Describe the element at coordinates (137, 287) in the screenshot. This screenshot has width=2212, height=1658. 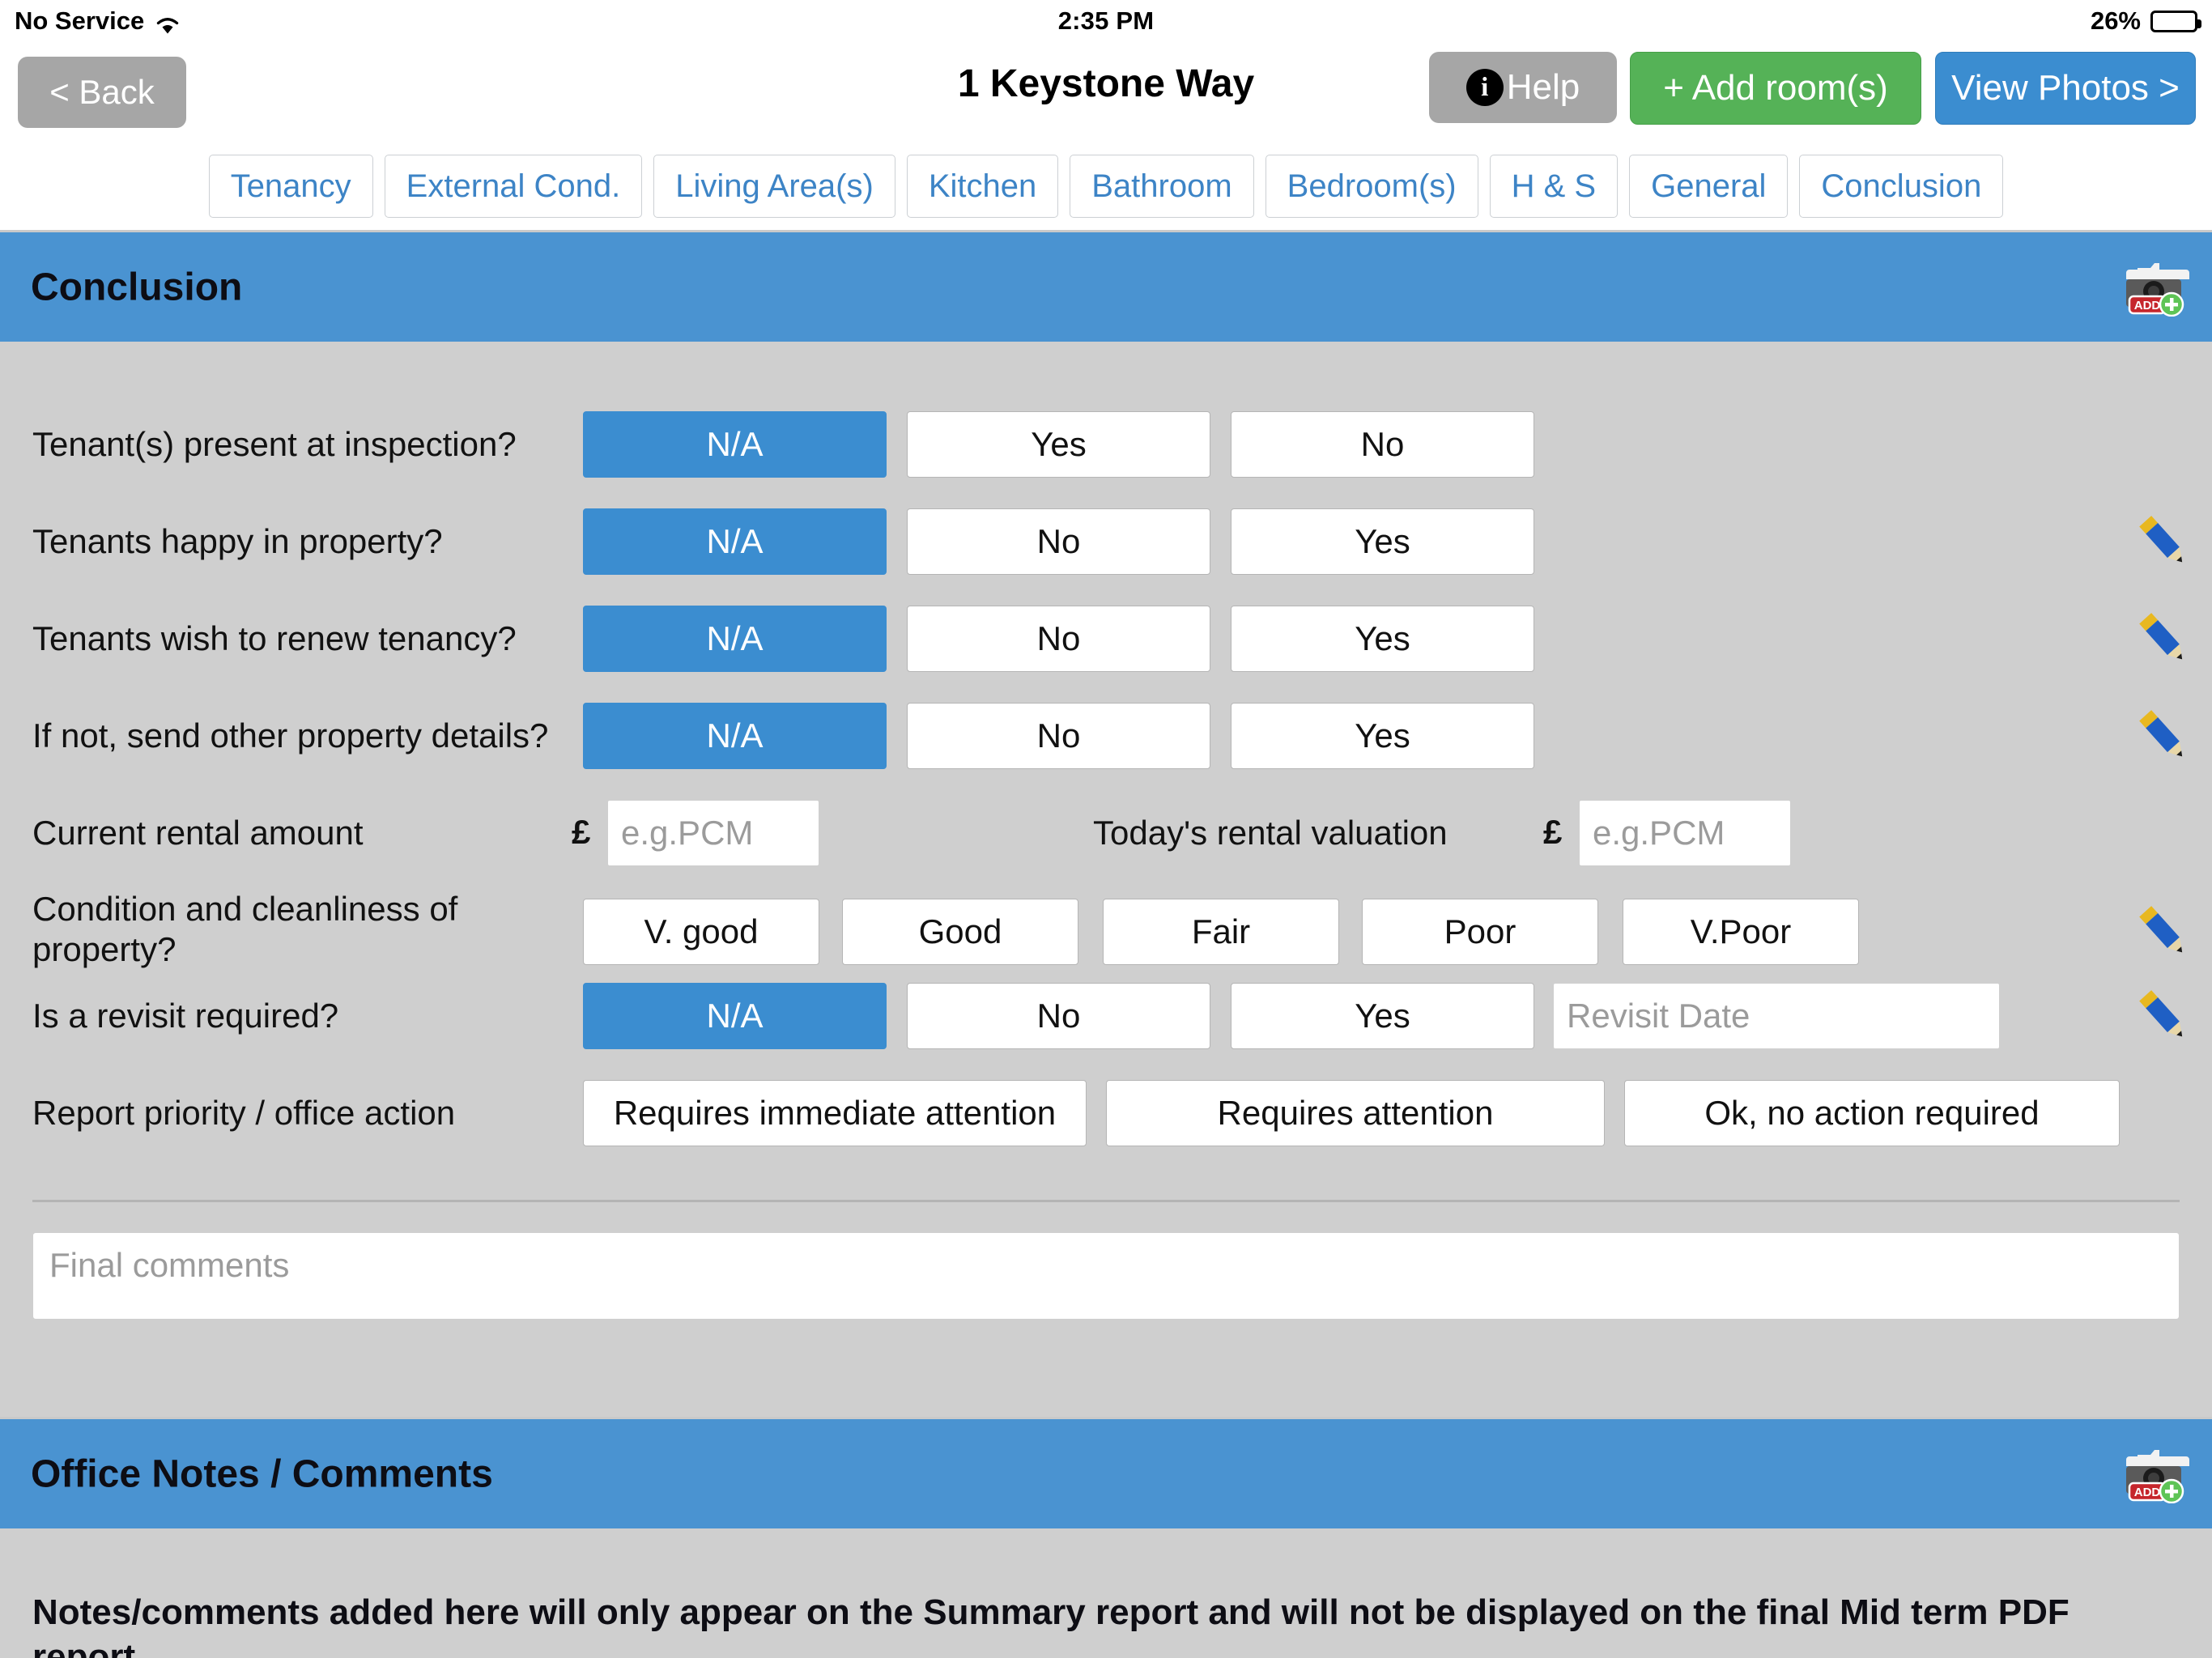
I see `conclusion-section-title: Conclusion` at that location.